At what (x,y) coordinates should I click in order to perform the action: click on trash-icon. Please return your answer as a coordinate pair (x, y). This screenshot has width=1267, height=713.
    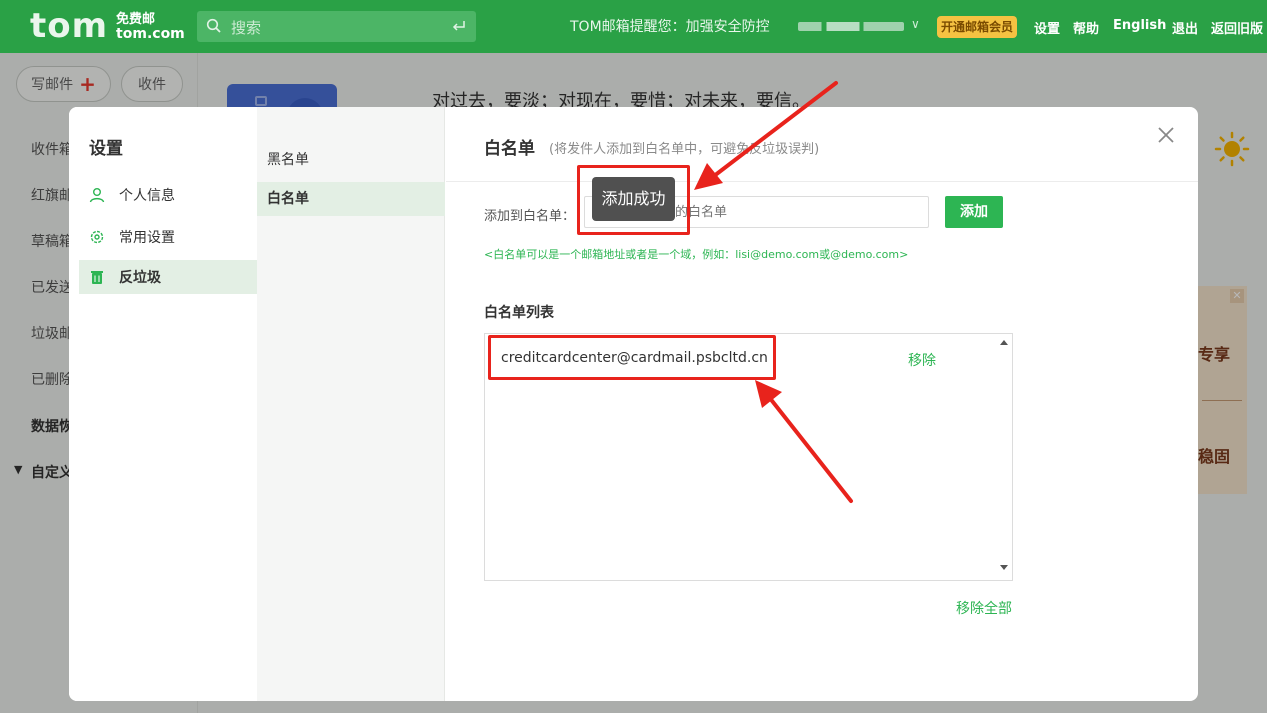
    Looking at the image, I should click on (97, 277).